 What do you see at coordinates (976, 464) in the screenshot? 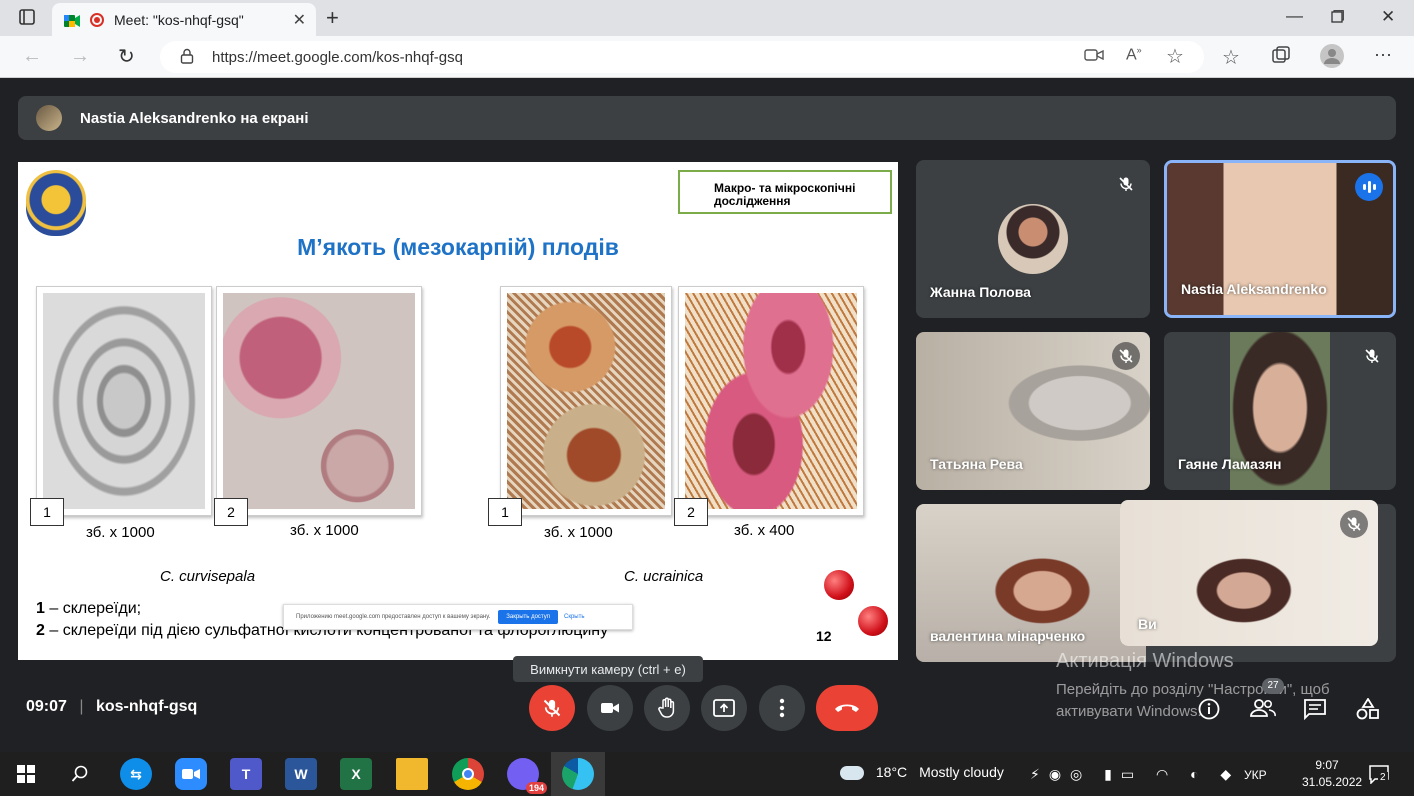
I see `participant-name: Татьяна Рева` at bounding box center [976, 464].